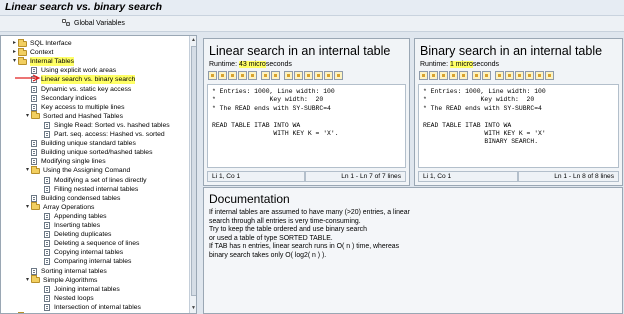 This screenshot has width=624, height=314. What do you see at coordinates (95, 152) in the screenshot?
I see `tree-item: Building unique sorted/hashed tables` at bounding box center [95, 152].